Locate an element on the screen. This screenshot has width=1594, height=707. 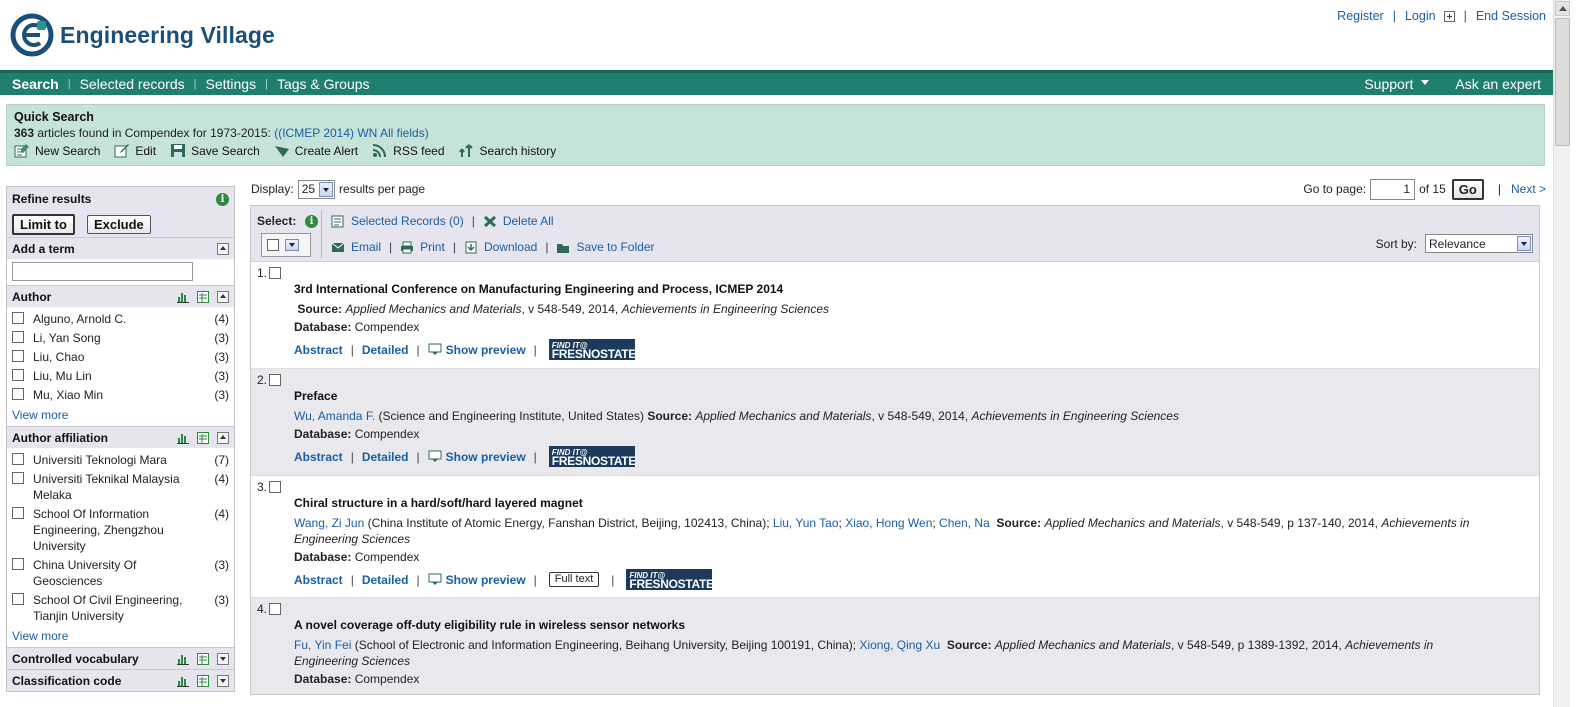
author-link: Fu, Yin Fei is located at coordinates (322, 645).